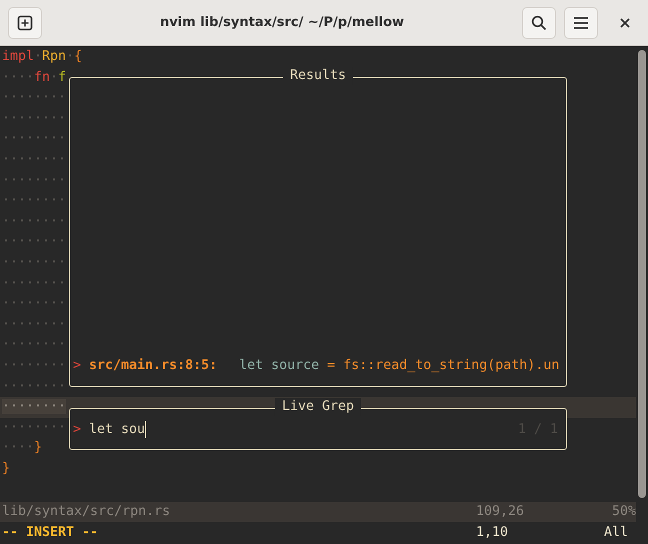 The width and height of the screenshot is (648, 544). Describe the element at coordinates (642, 274) in the screenshot. I see `scrollbar` at that location.